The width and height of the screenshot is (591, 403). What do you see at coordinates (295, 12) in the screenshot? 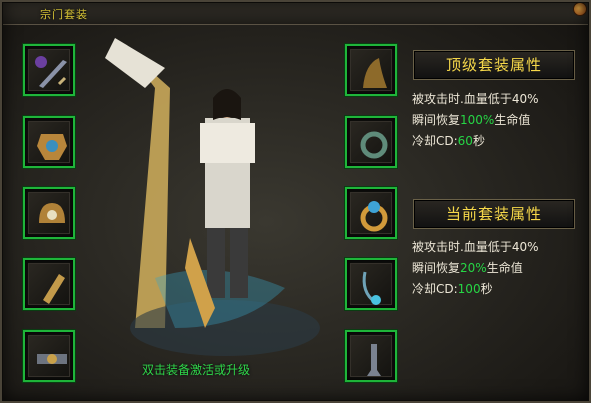
I see `title-bar` at bounding box center [295, 12].